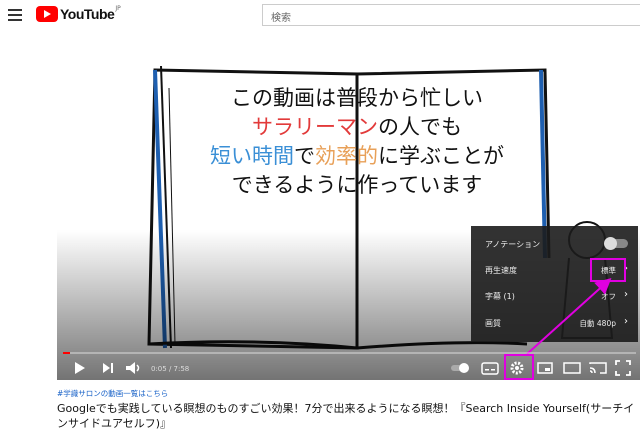 The height and width of the screenshot is (439, 640). Describe the element at coordinates (348, 368) in the screenshot. I see `player-controls: 0:05 / 7:58` at that location.